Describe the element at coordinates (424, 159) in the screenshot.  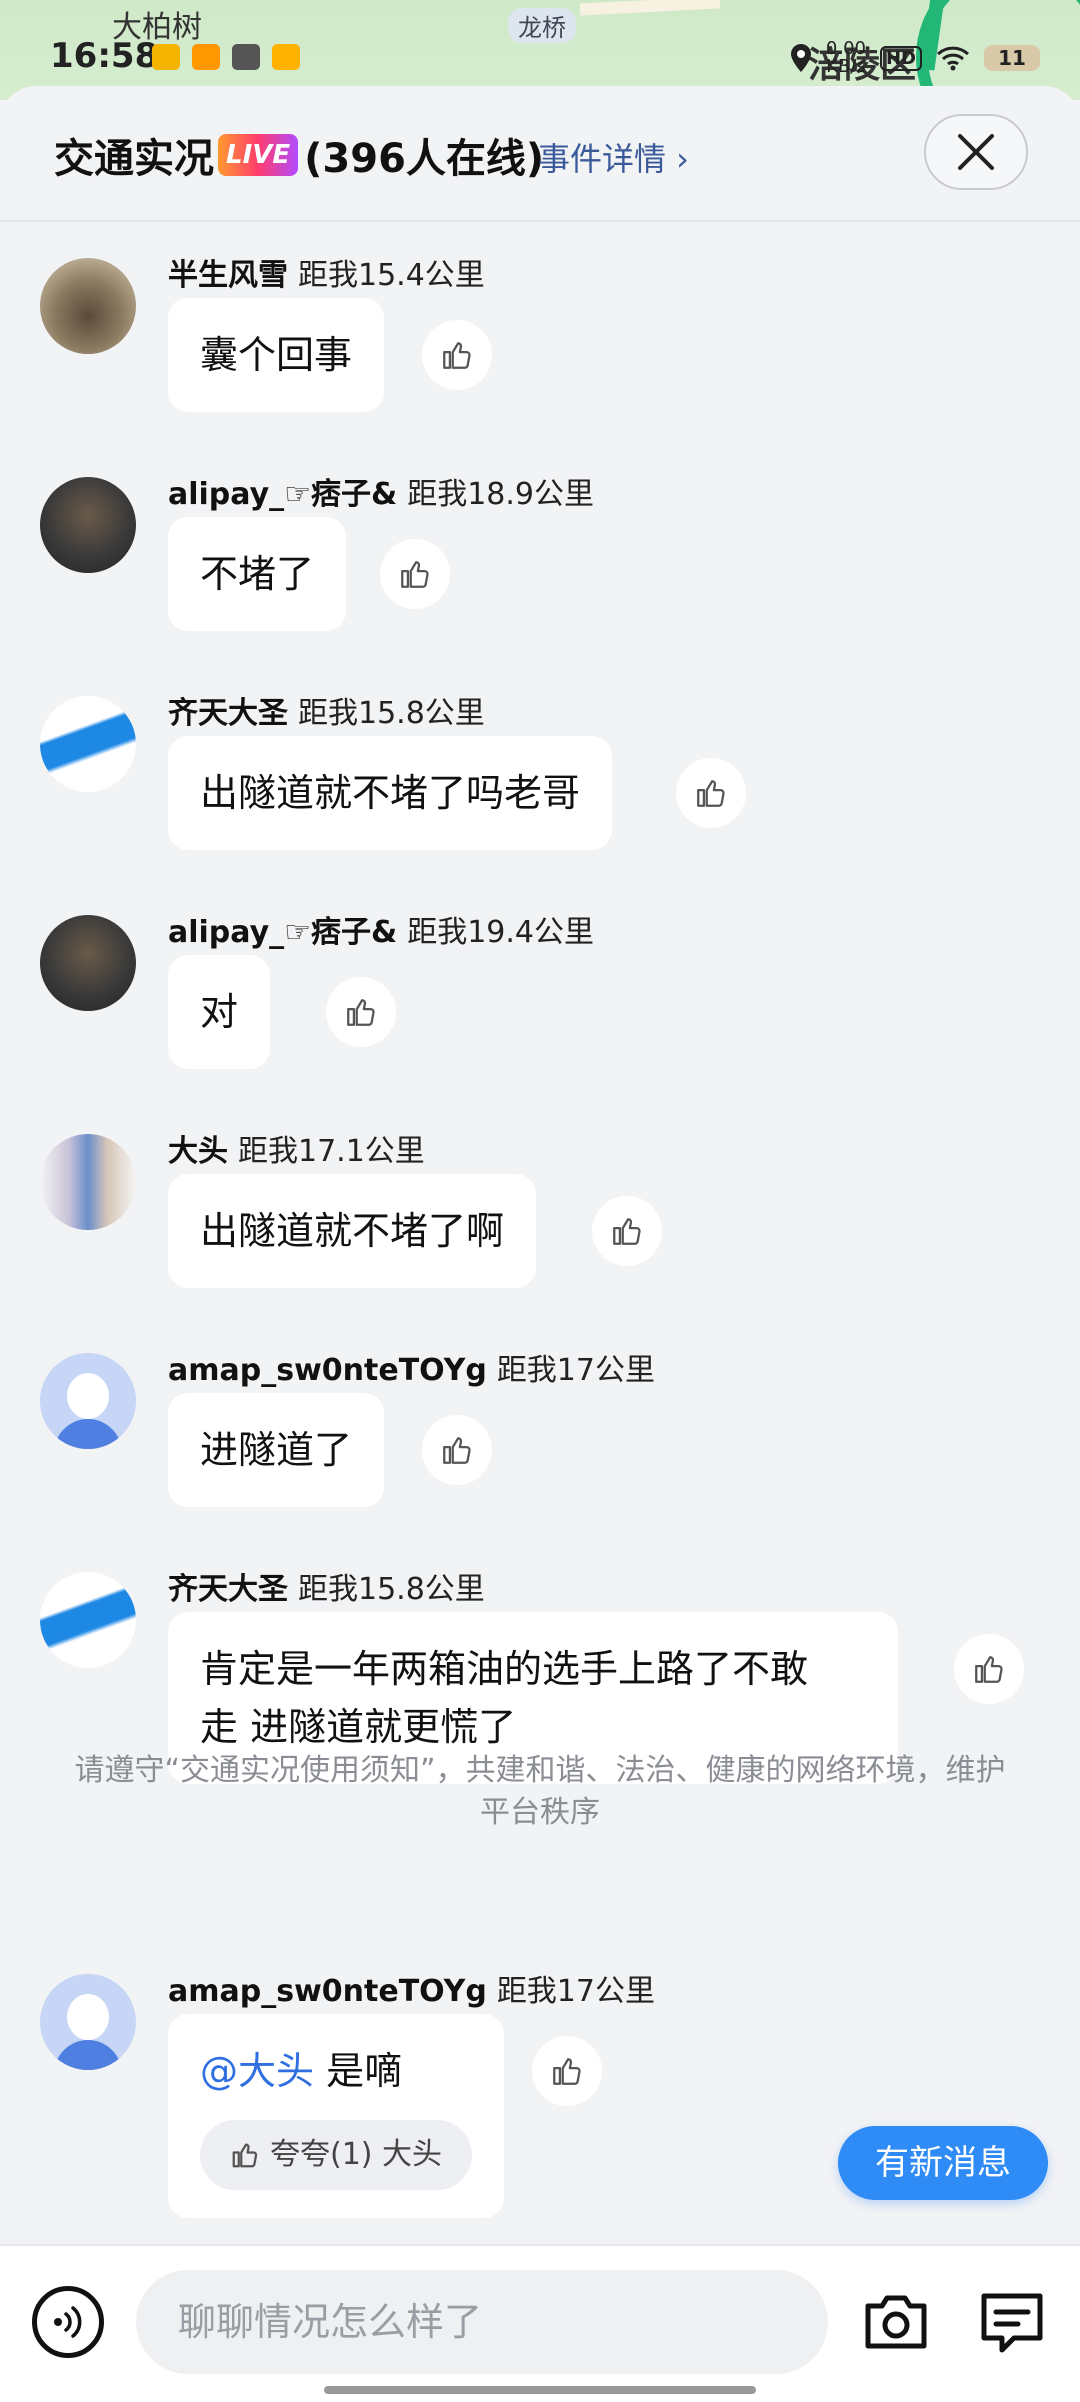
I see `online-count: (396人在线)` at that location.